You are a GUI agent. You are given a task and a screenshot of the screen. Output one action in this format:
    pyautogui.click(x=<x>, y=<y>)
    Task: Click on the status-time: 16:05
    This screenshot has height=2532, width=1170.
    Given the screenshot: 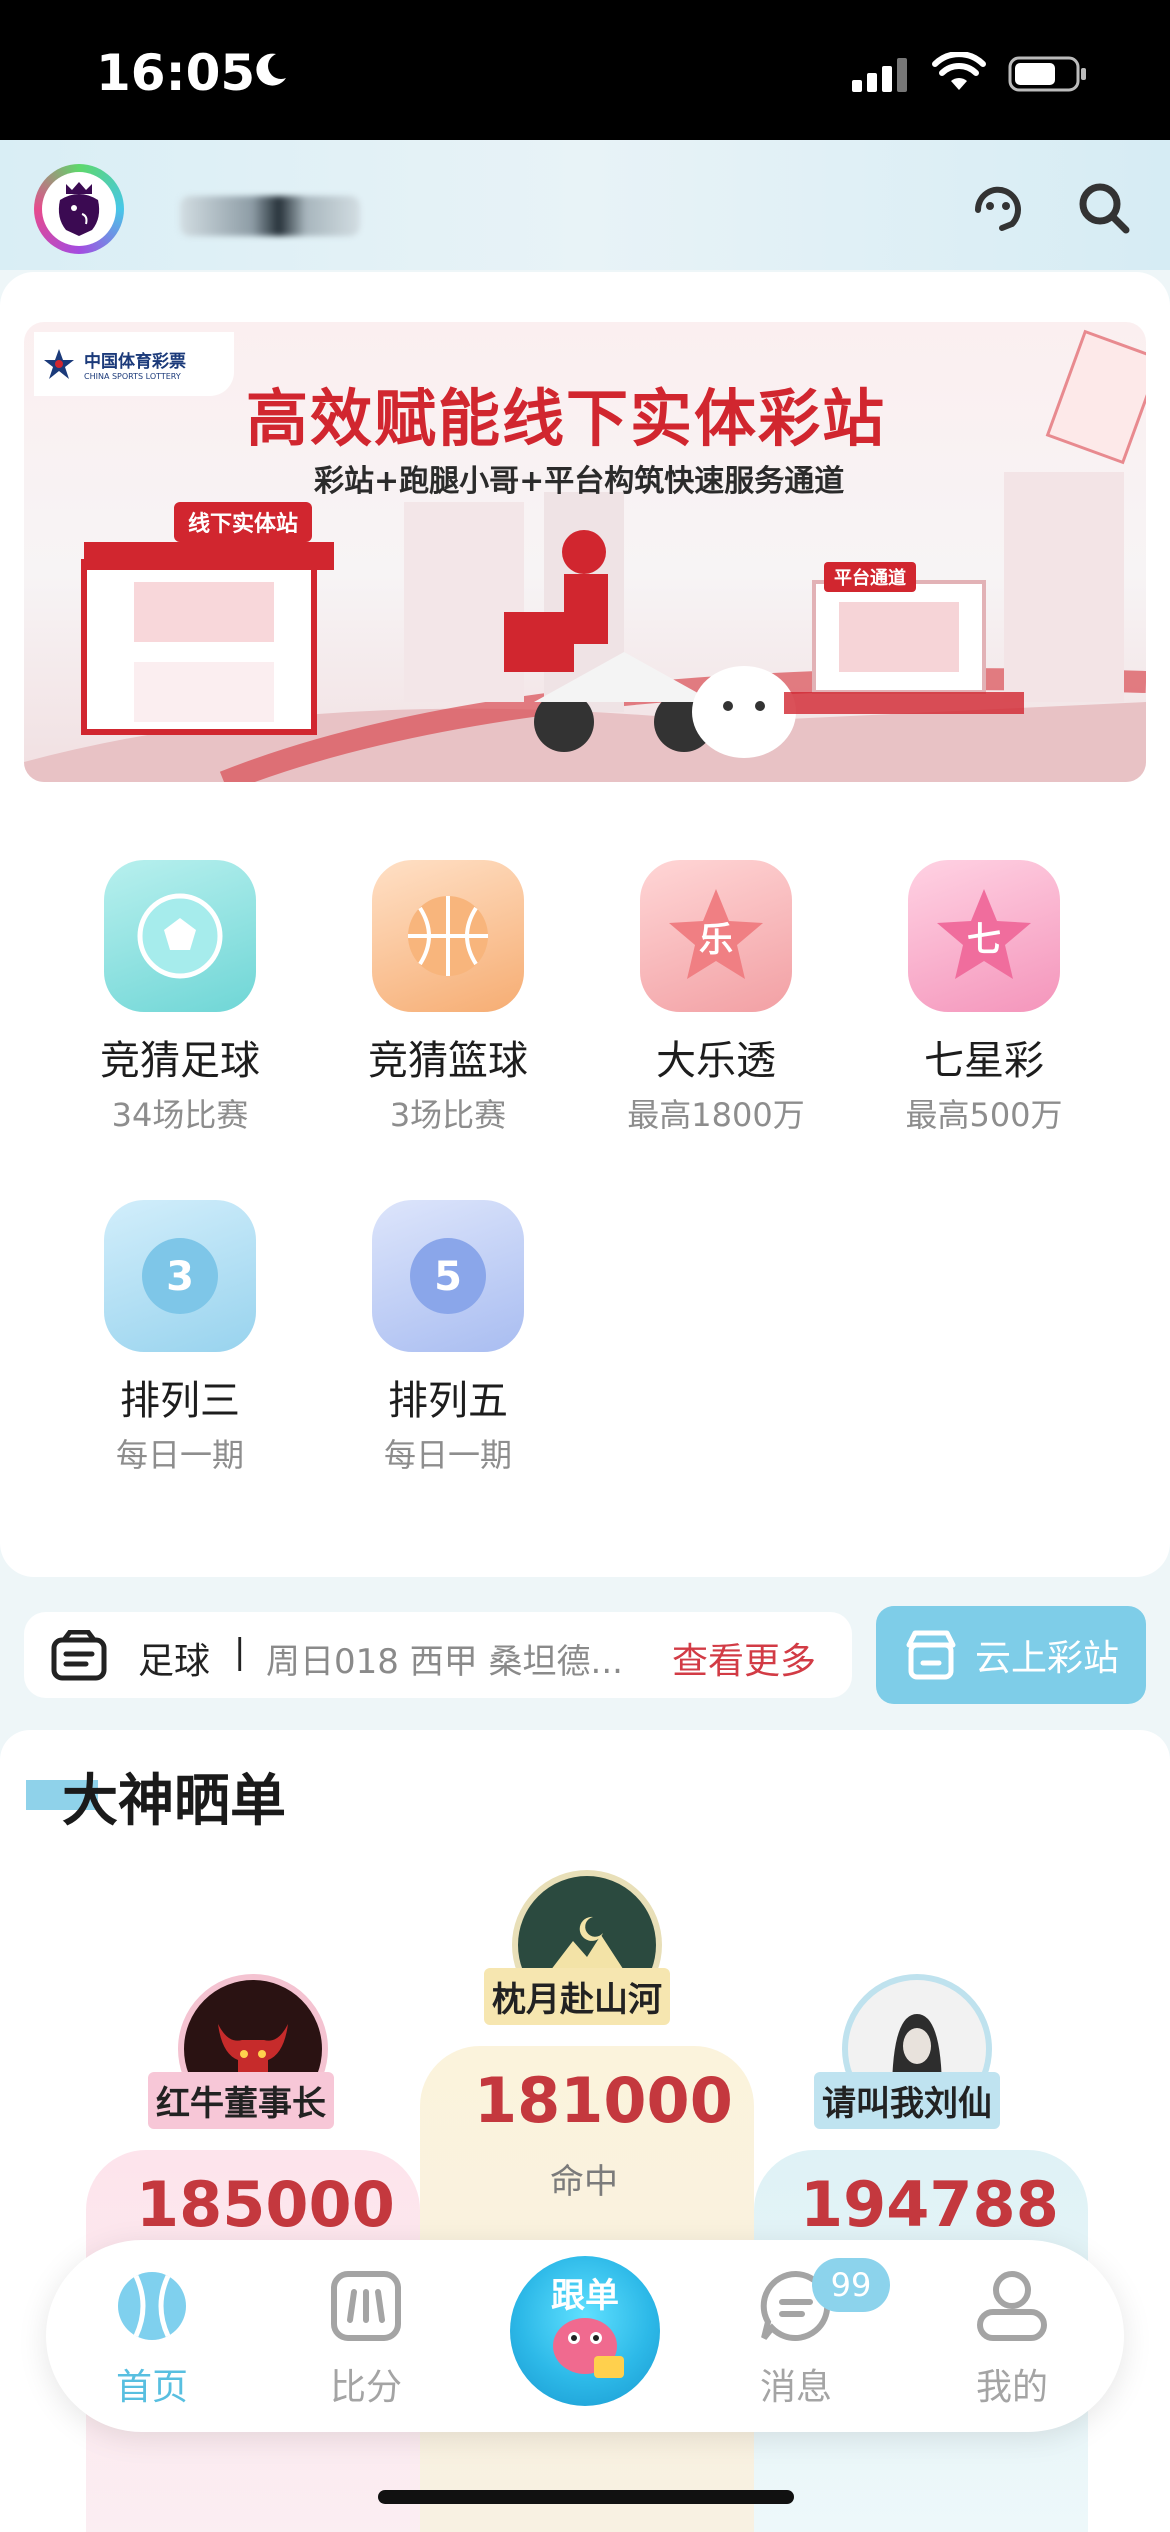 What is the action you would take?
    pyautogui.click(x=176, y=73)
    